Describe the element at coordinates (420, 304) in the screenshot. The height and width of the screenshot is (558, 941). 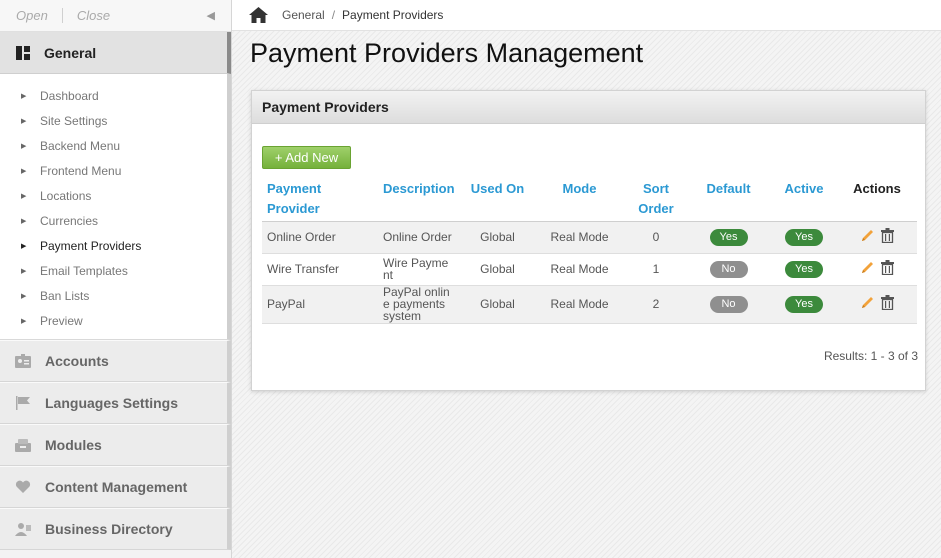
I see `cell-description: PayPal onlin e payments system` at that location.